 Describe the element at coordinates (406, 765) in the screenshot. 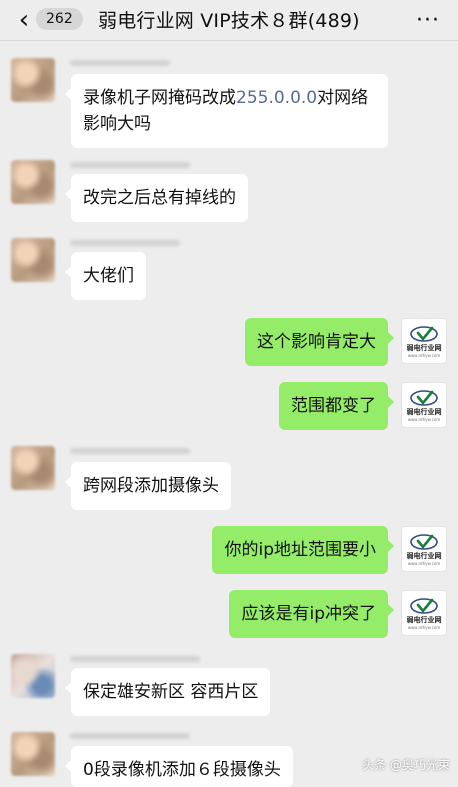

I see `watermark: 头条 @奥巧光束` at that location.